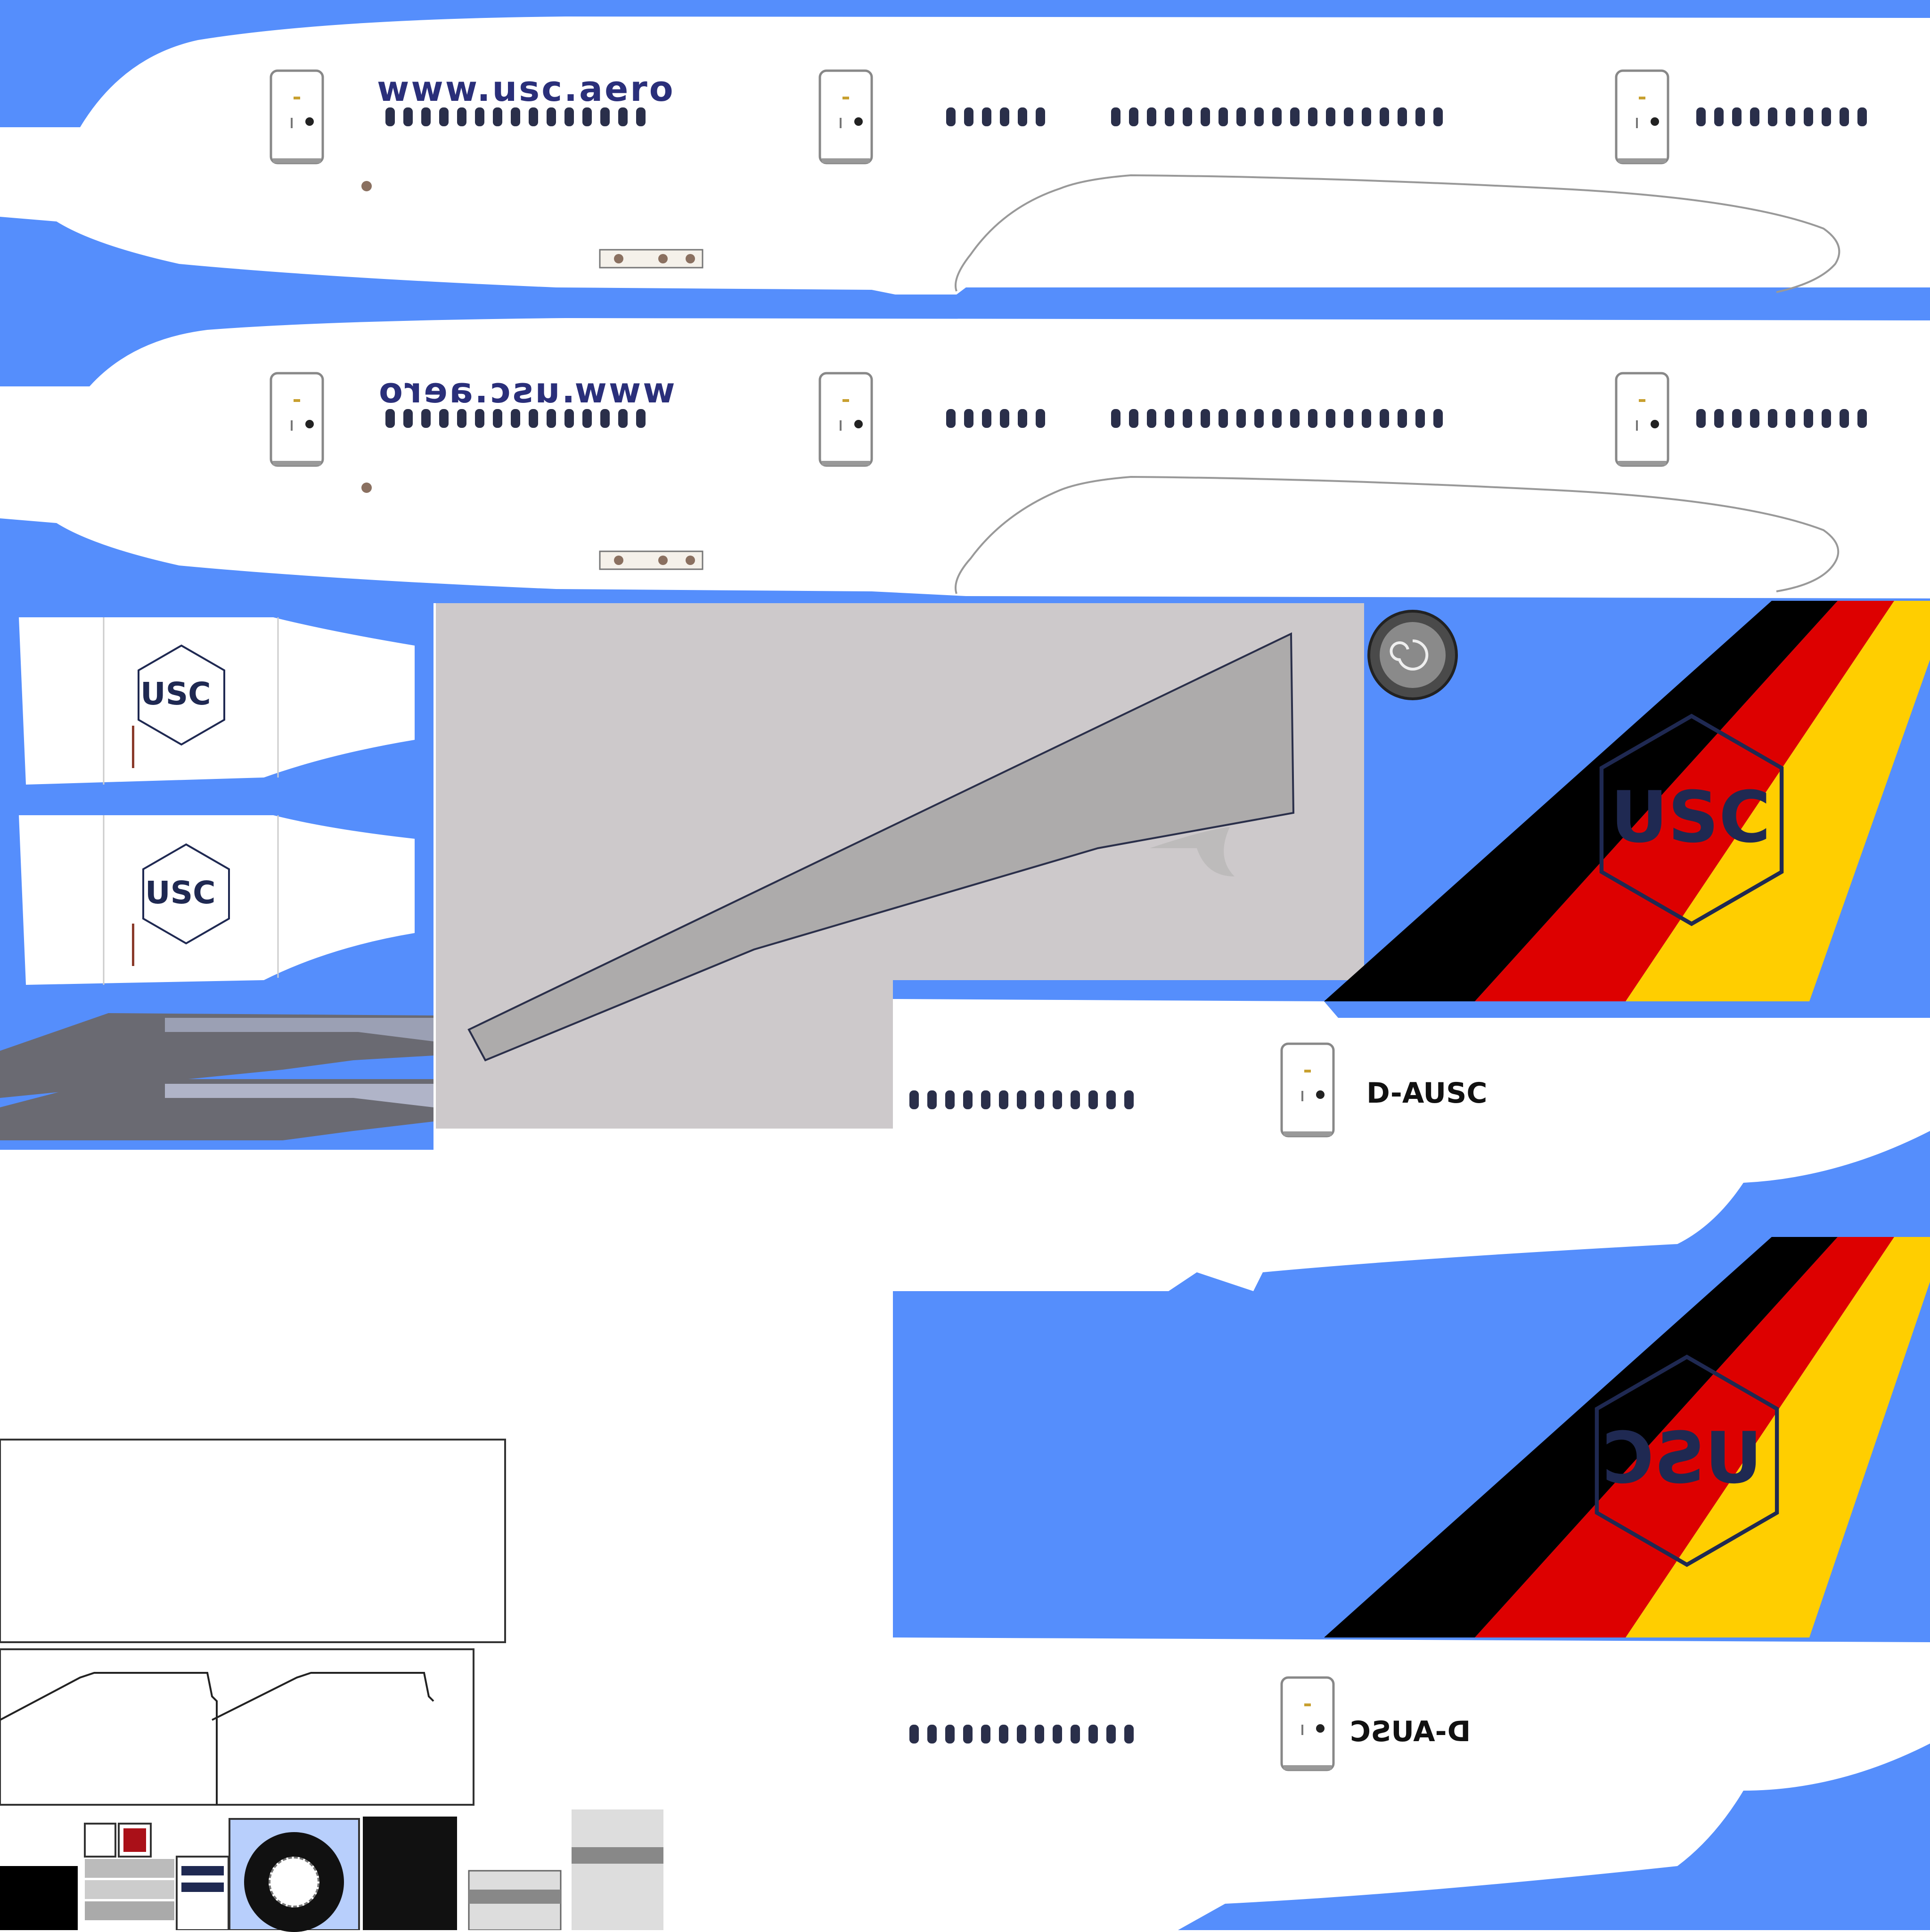 The image size is (1930, 1932). I want to click on tail-logo-lower: USC, so click(1682, 1458).